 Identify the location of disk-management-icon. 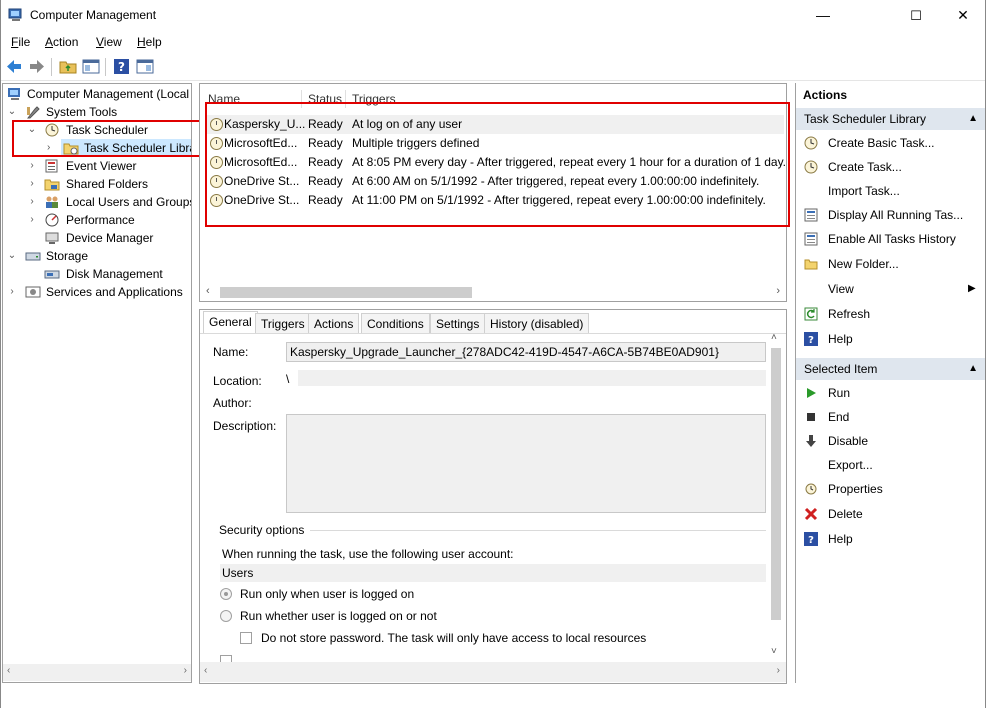
(52, 274).